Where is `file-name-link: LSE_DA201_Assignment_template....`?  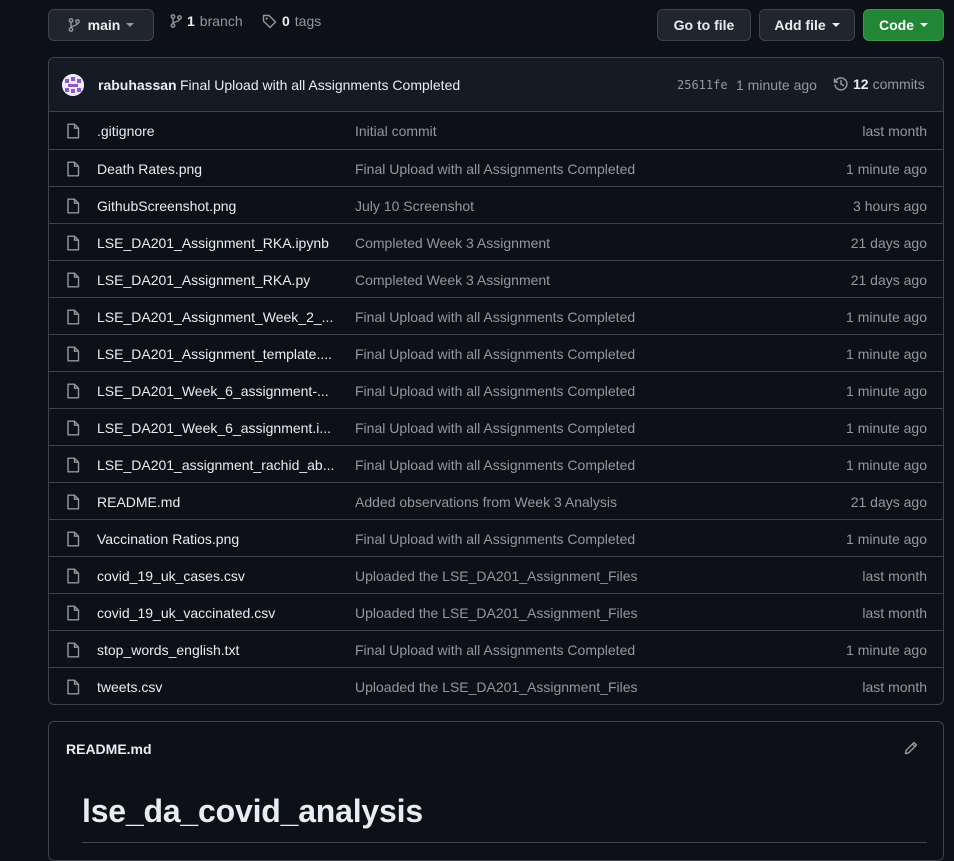
file-name-link: LSE_DA201_Assignment_template.... is located at coordinates (217, 354).